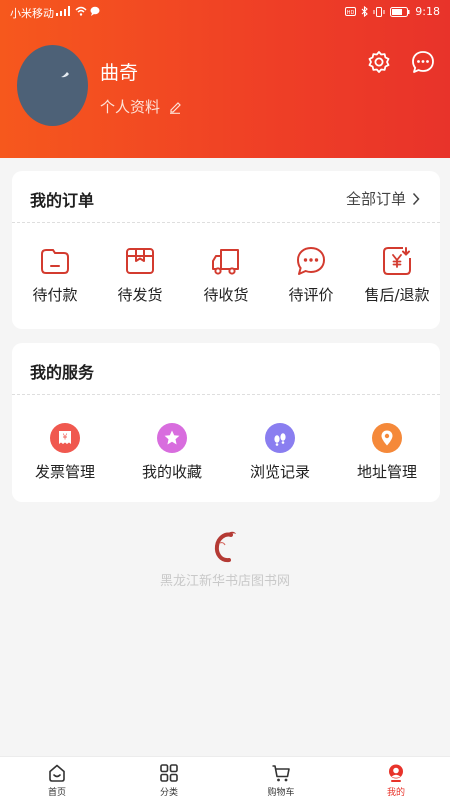 Image resolution: width=450 pixels, height=800 pixels. Describe the element at coordinates (225, 262) in the screenshot. I see `truck-icon` at that location.